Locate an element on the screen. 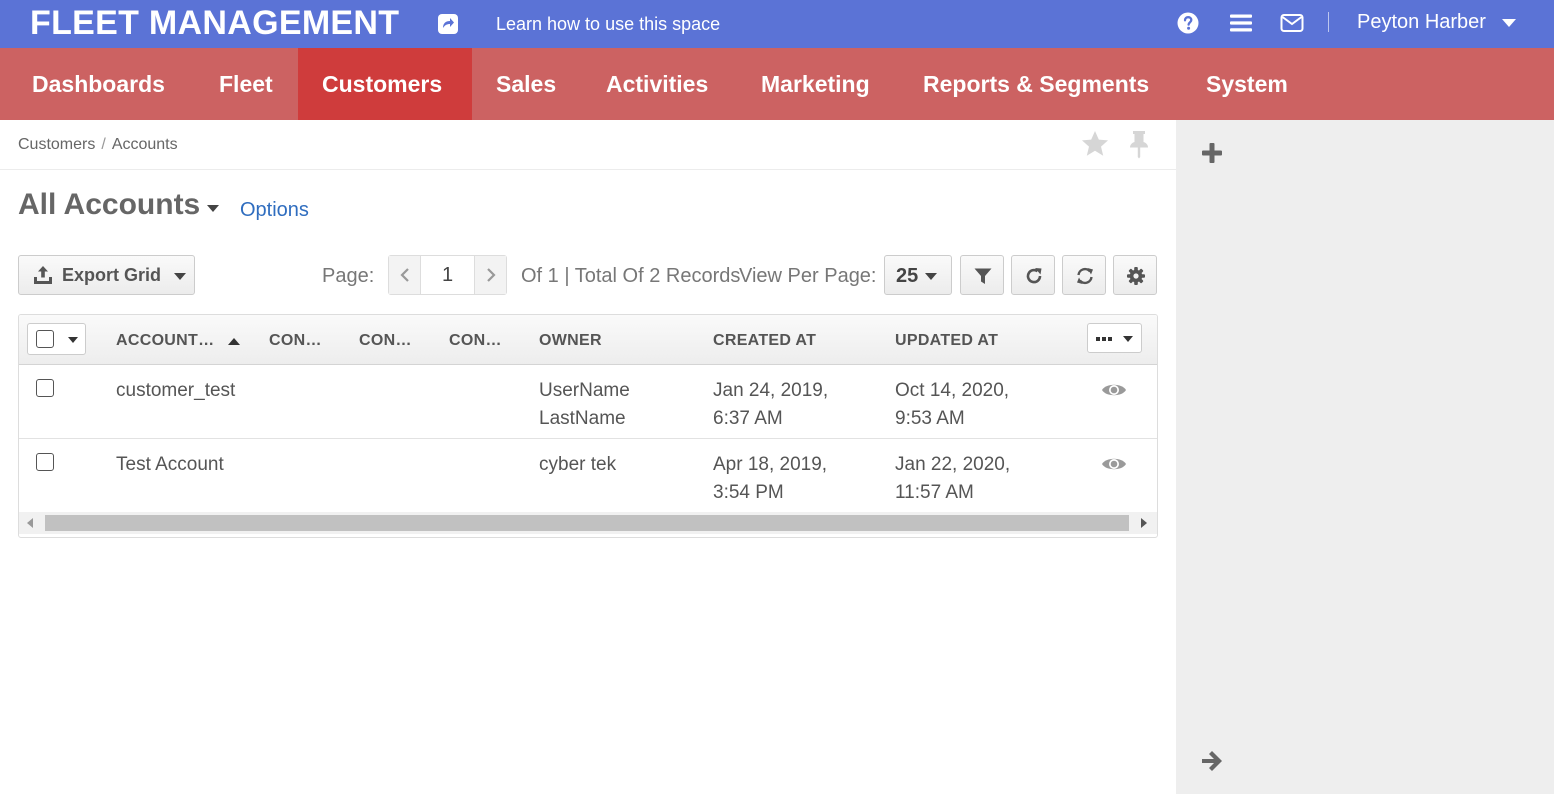  pin-icon is located at coordinates (1139, 144).